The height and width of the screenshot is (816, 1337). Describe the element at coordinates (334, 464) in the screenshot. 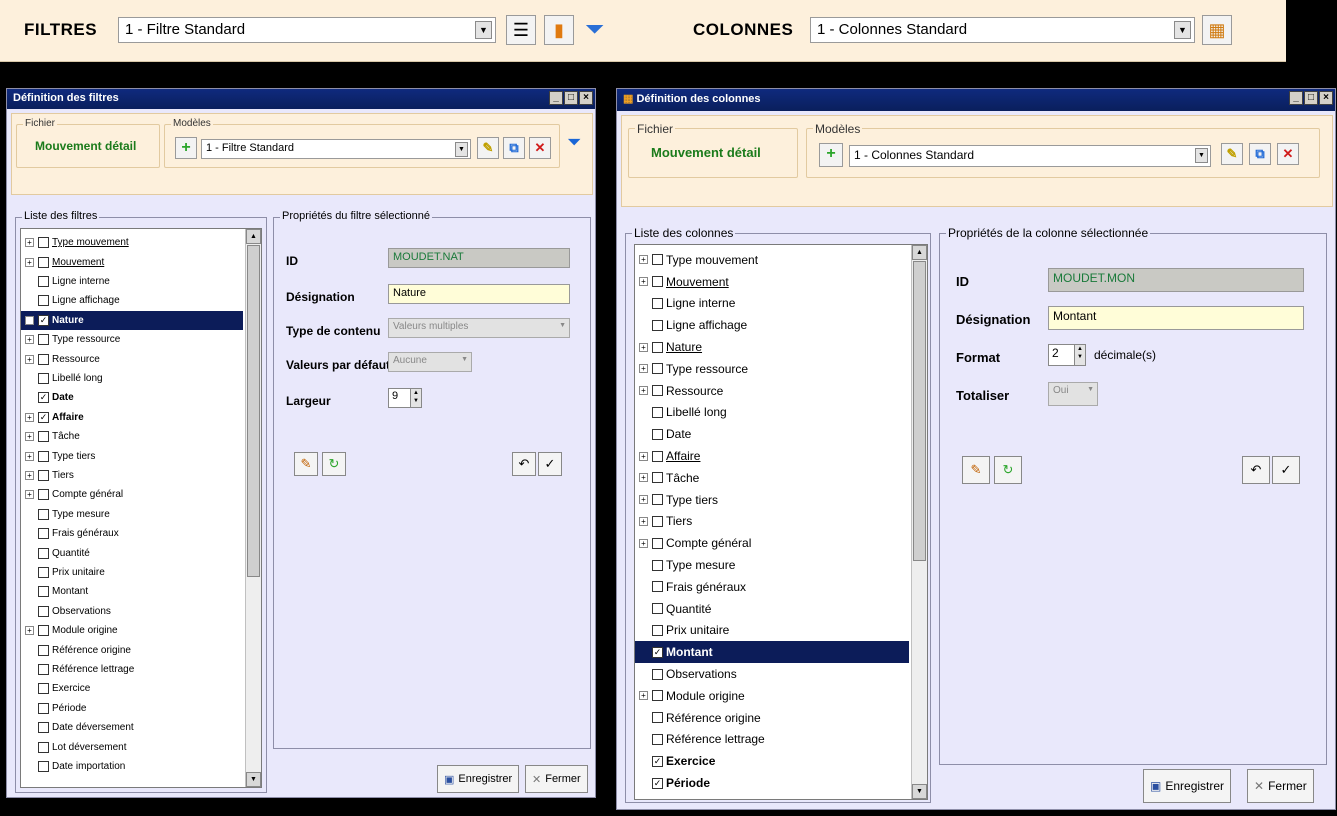

I see `refresh-icon: ↻` at that location.